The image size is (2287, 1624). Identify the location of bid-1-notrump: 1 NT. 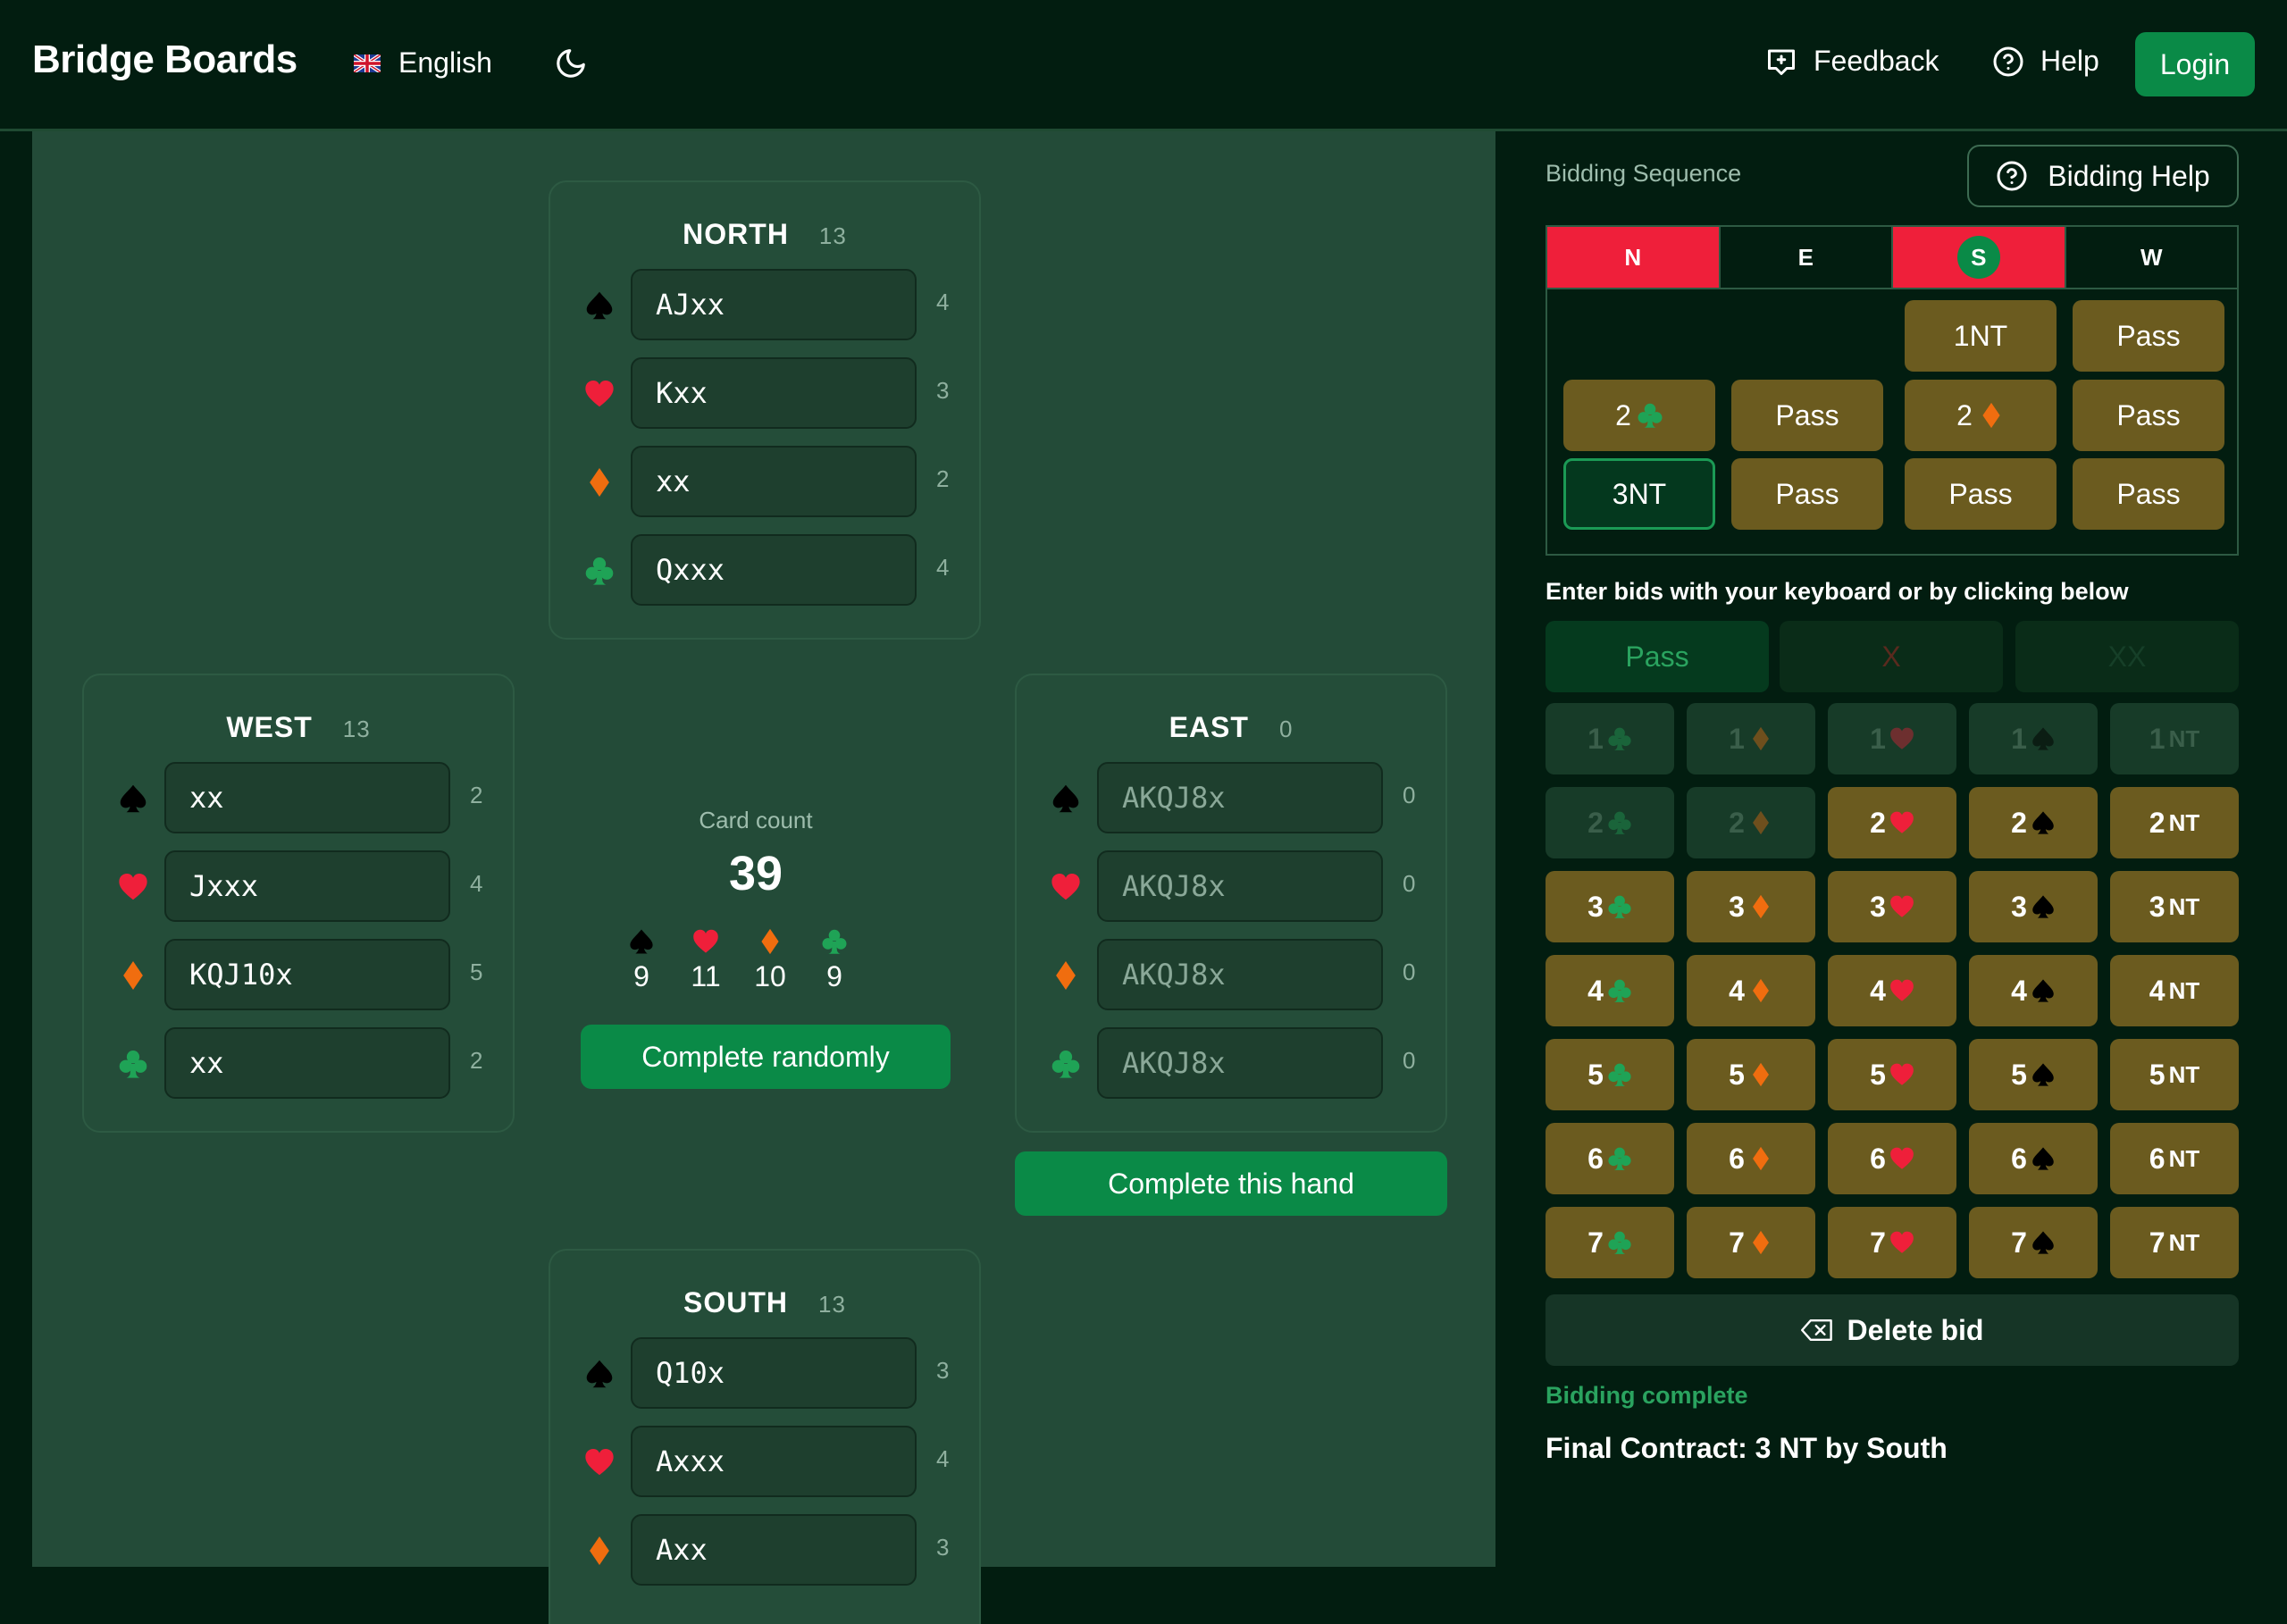
(2174, 738).